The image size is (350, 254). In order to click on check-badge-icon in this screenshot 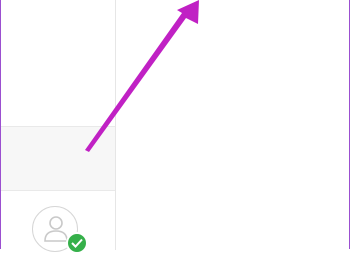, I will do `click(77, 243)`.